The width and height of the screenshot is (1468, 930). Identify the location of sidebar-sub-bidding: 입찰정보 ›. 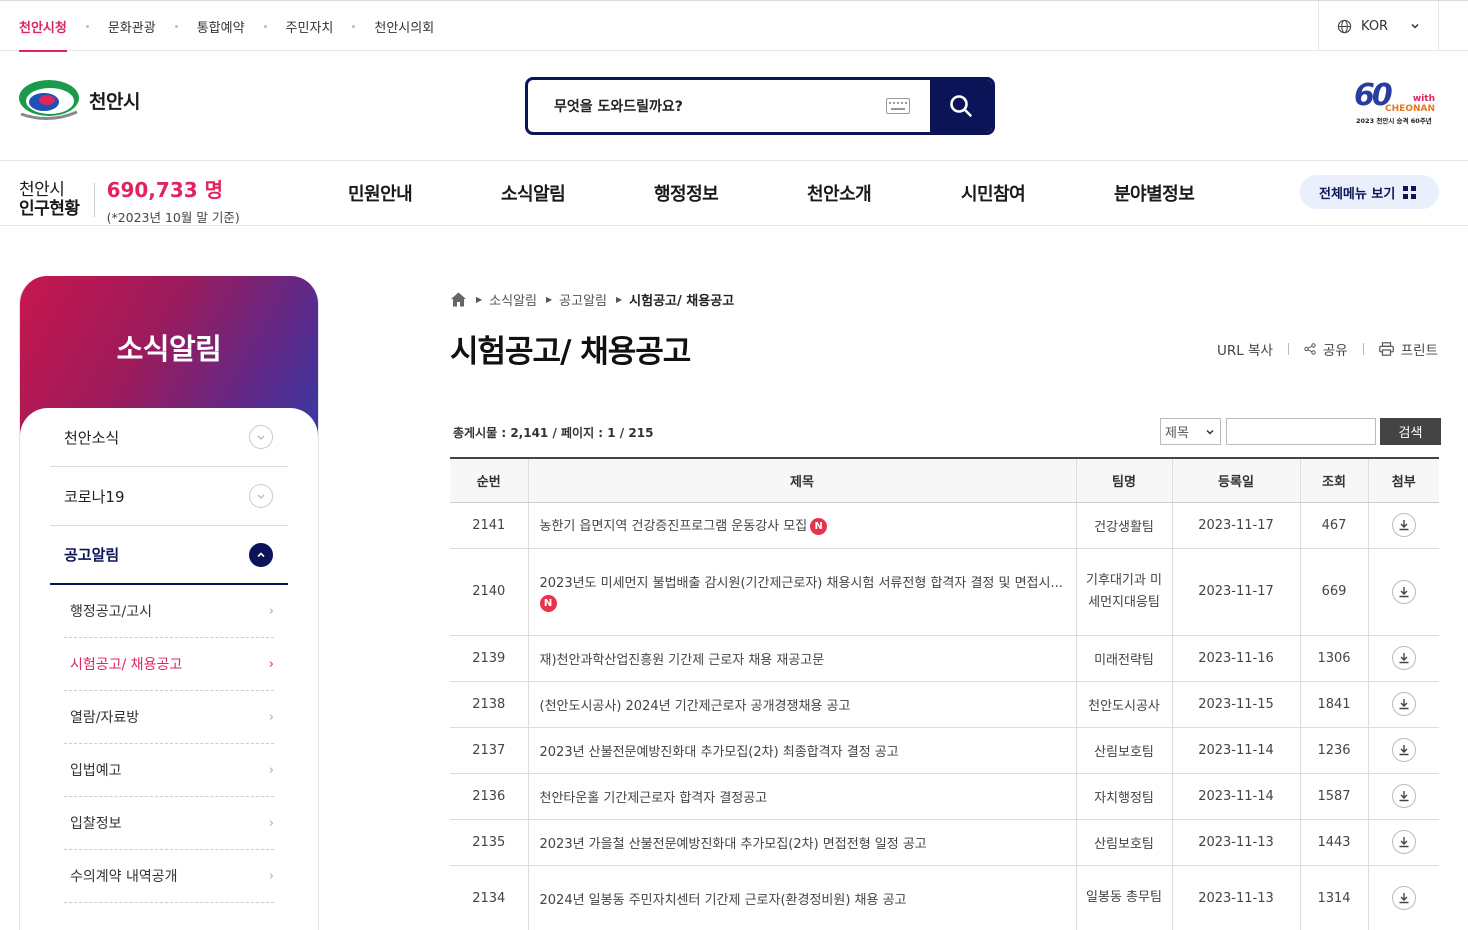
(169, 823).